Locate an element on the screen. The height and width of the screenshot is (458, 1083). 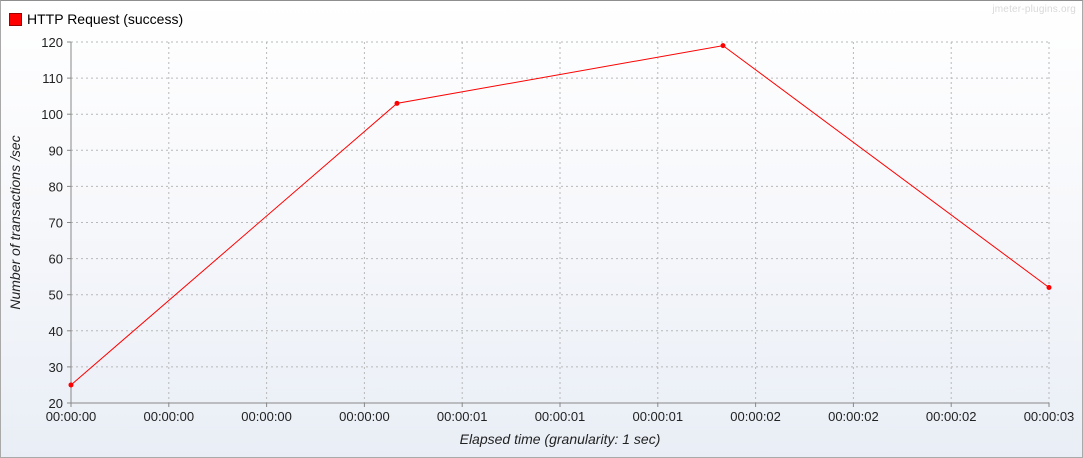
y-tick-label: 70 is located at coordinates (56, 223).